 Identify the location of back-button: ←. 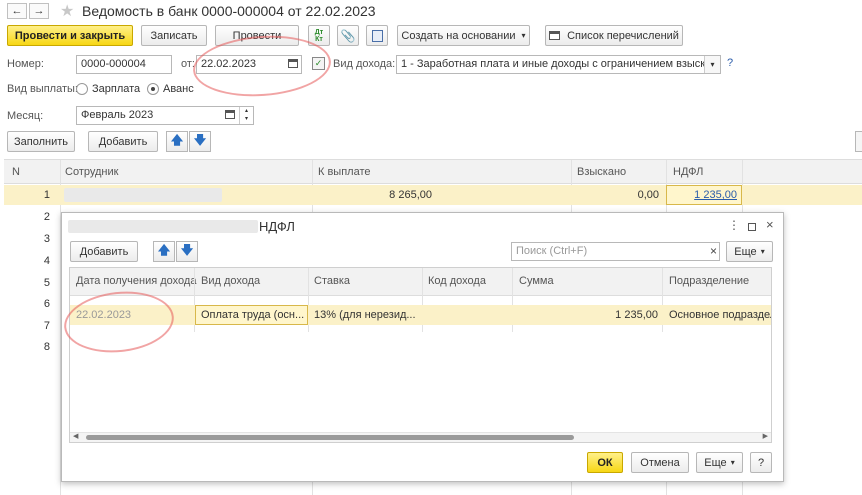
(17, 11).